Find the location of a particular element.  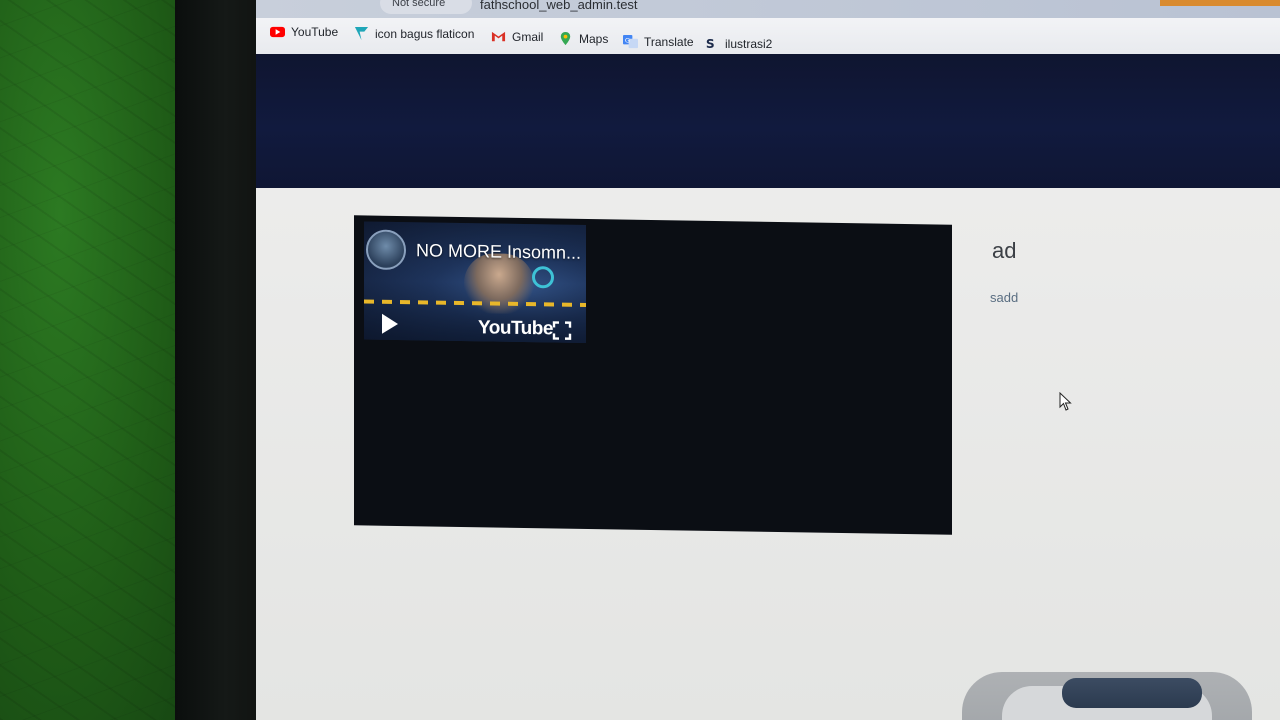

gmail-icon is located at coordinates (498, 36).